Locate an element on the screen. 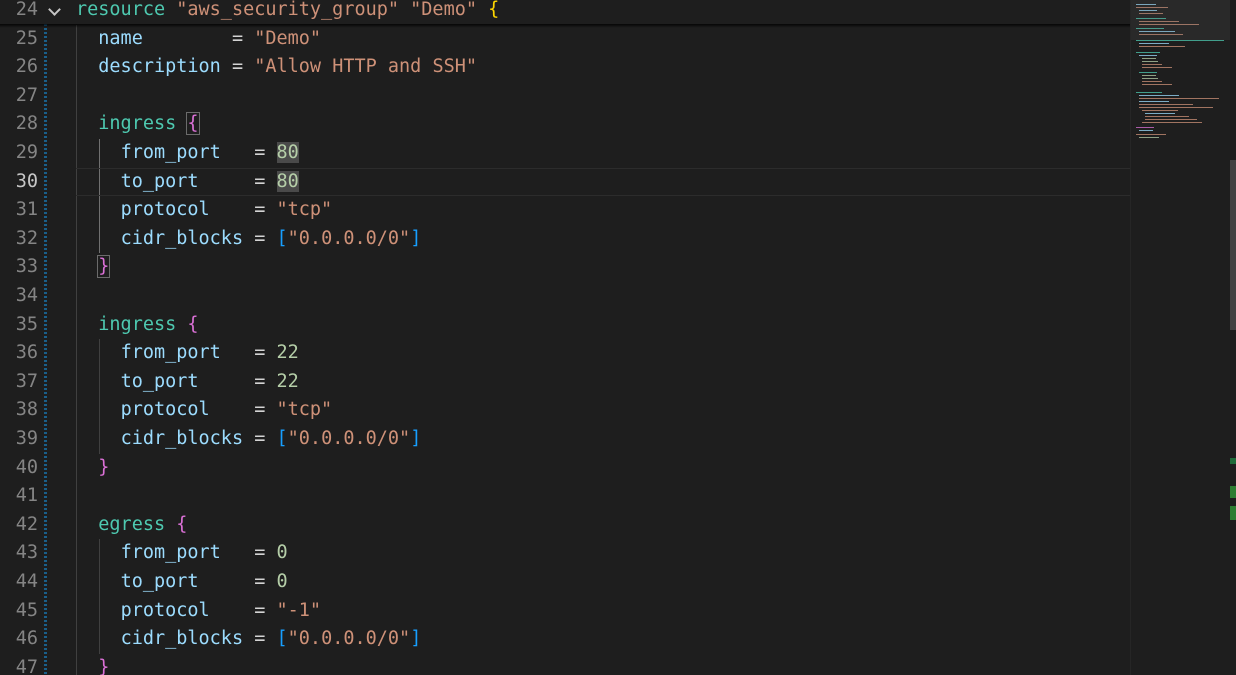 The image size is (1236, 675). code-text: to_port = 80 is located at coordinates (187, 182).